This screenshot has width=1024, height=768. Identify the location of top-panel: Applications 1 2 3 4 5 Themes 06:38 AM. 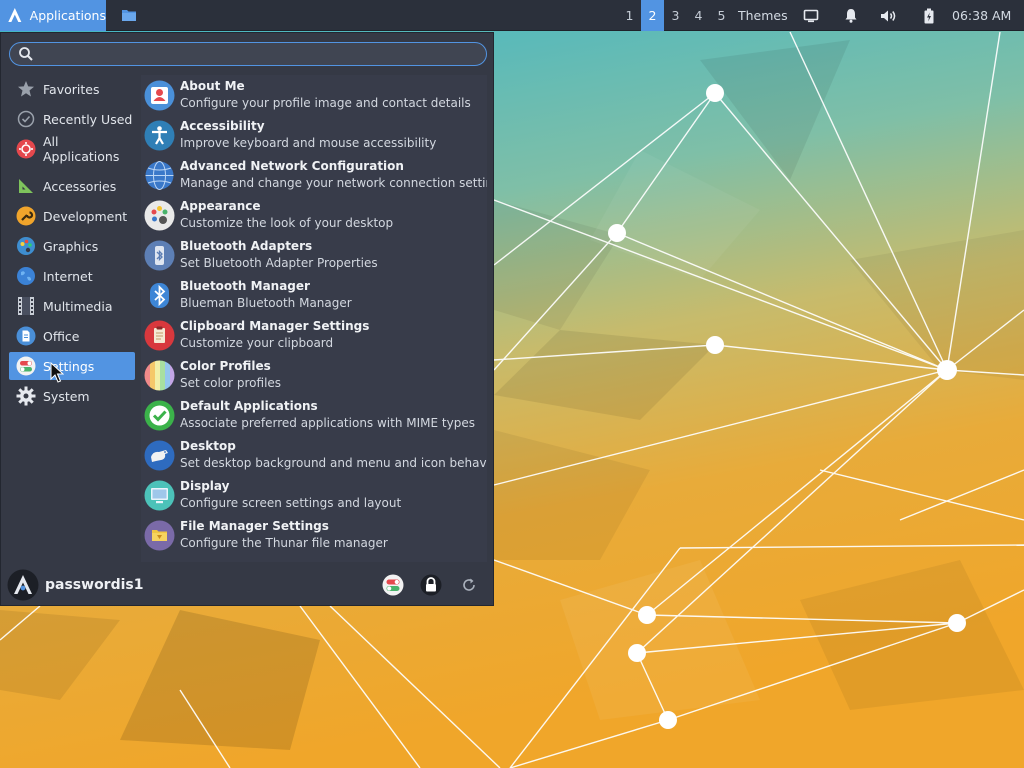
(512, 15).